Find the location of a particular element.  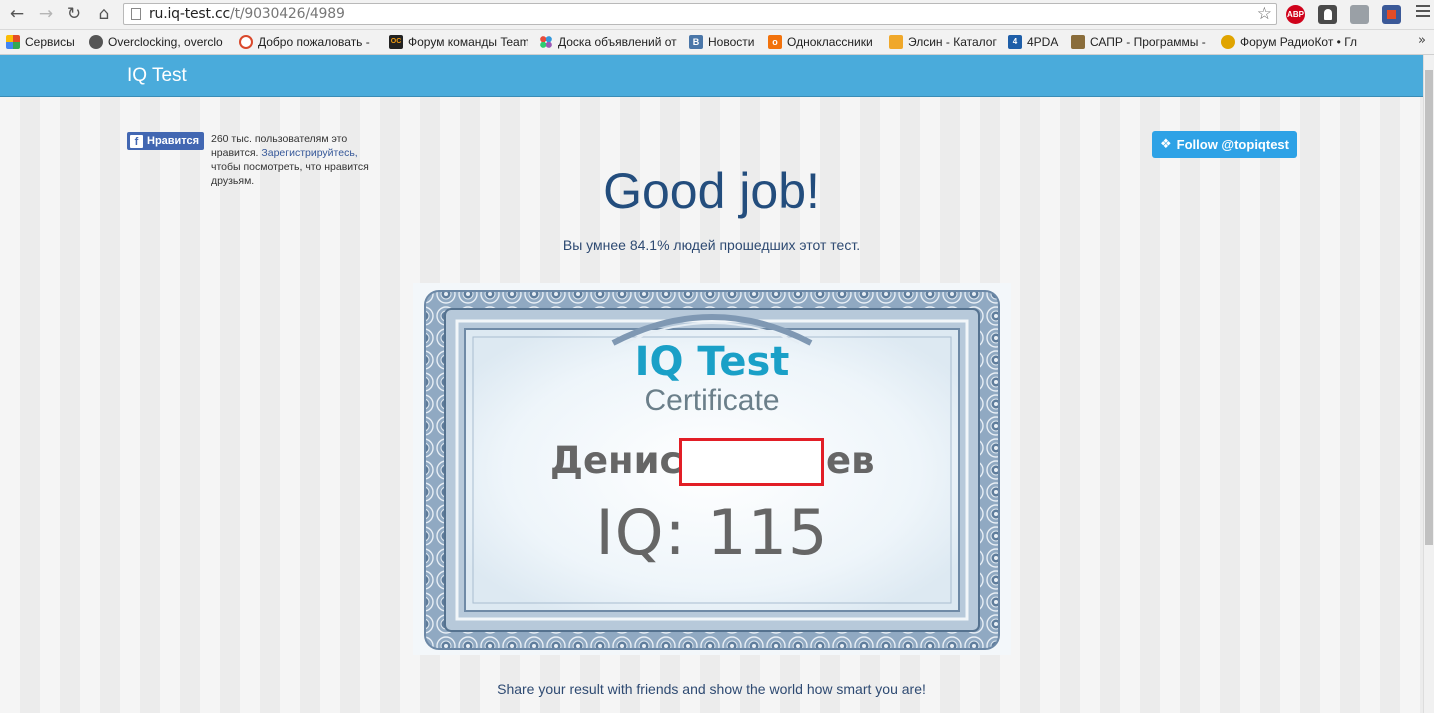

bookmark-news: B Новости is located at coordinates (724, 42).